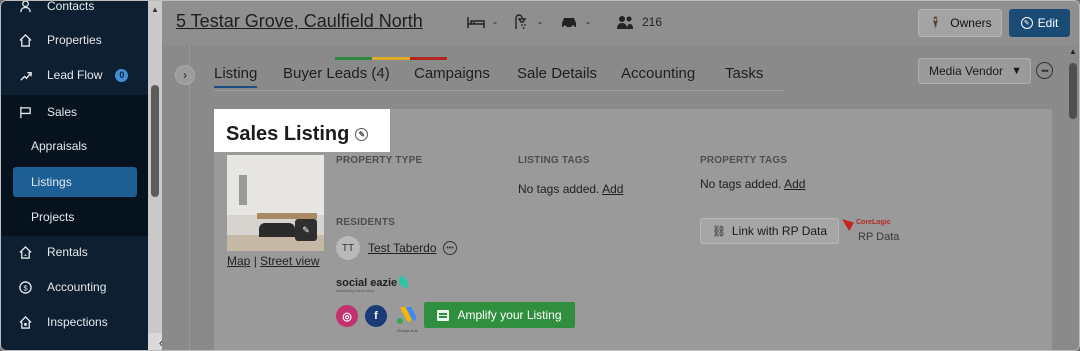 This screenshot has height=351, width=1080. Describe the element at coordinates (402, 248) in the screenshot. I see `resident-name-link: Test Taberdo` at that location.